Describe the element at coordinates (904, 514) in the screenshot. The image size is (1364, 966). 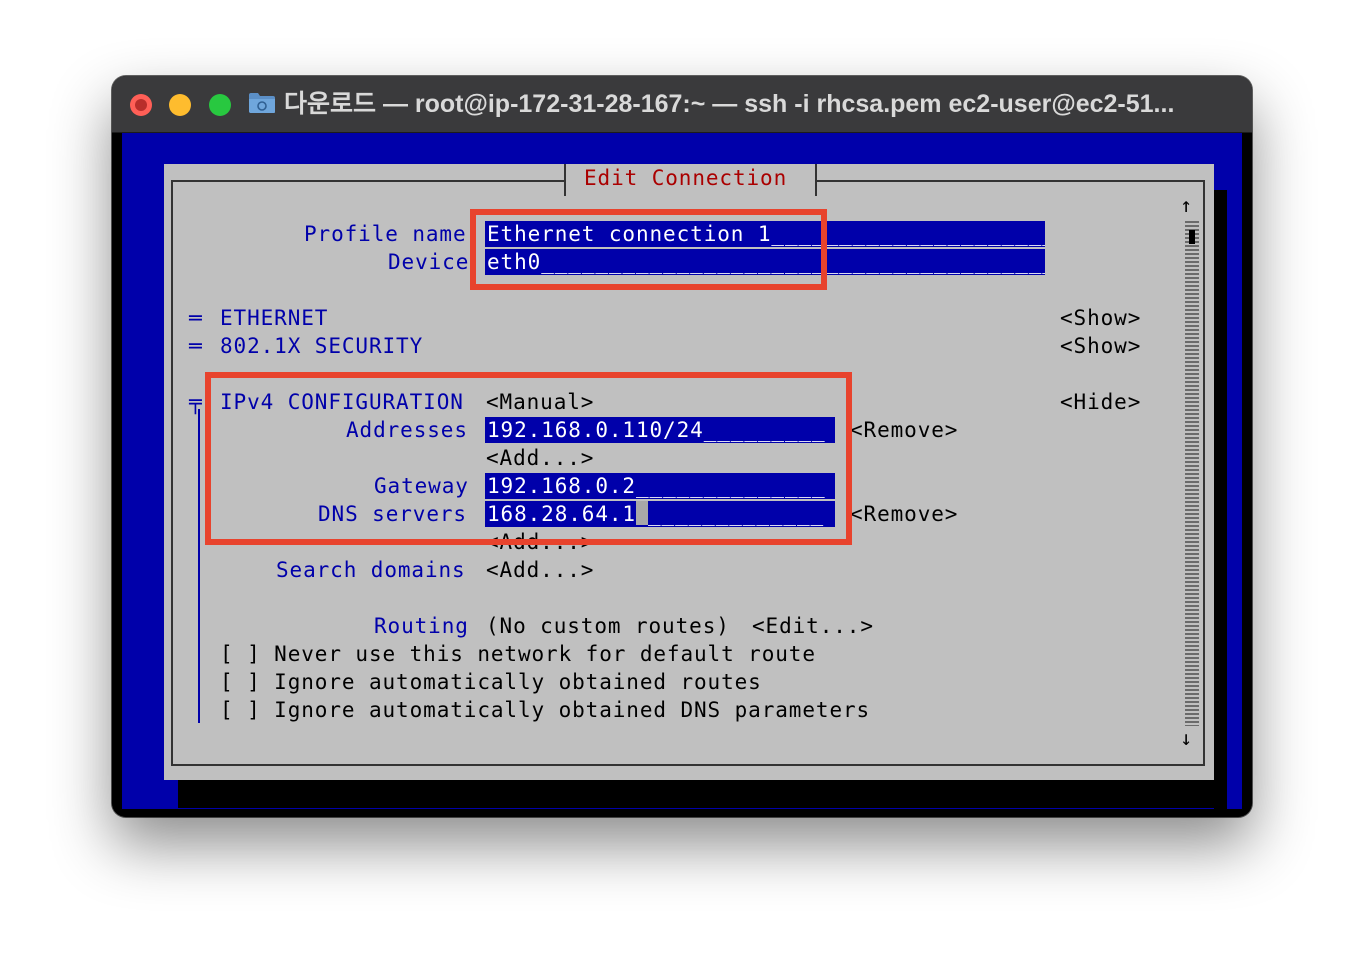
I see `dns-remove-button: <Remove>` at that location.